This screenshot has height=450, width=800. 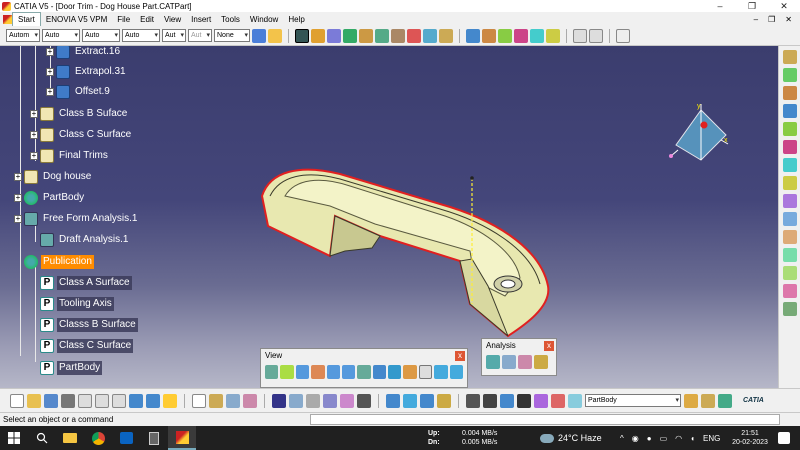 I want to click on menu-start: Start, so click(x=26, y=19).